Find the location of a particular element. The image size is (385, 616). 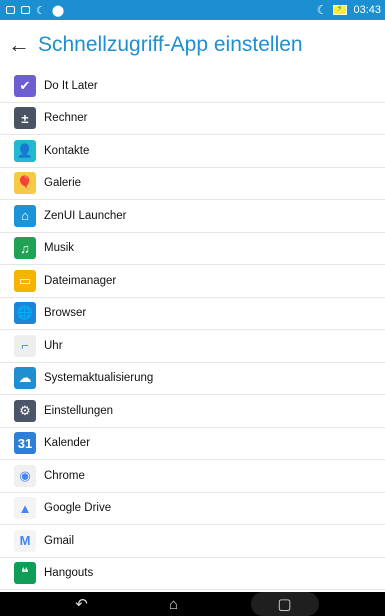

app-label: Systemaktualisierung is located at coordinates (99, 378).